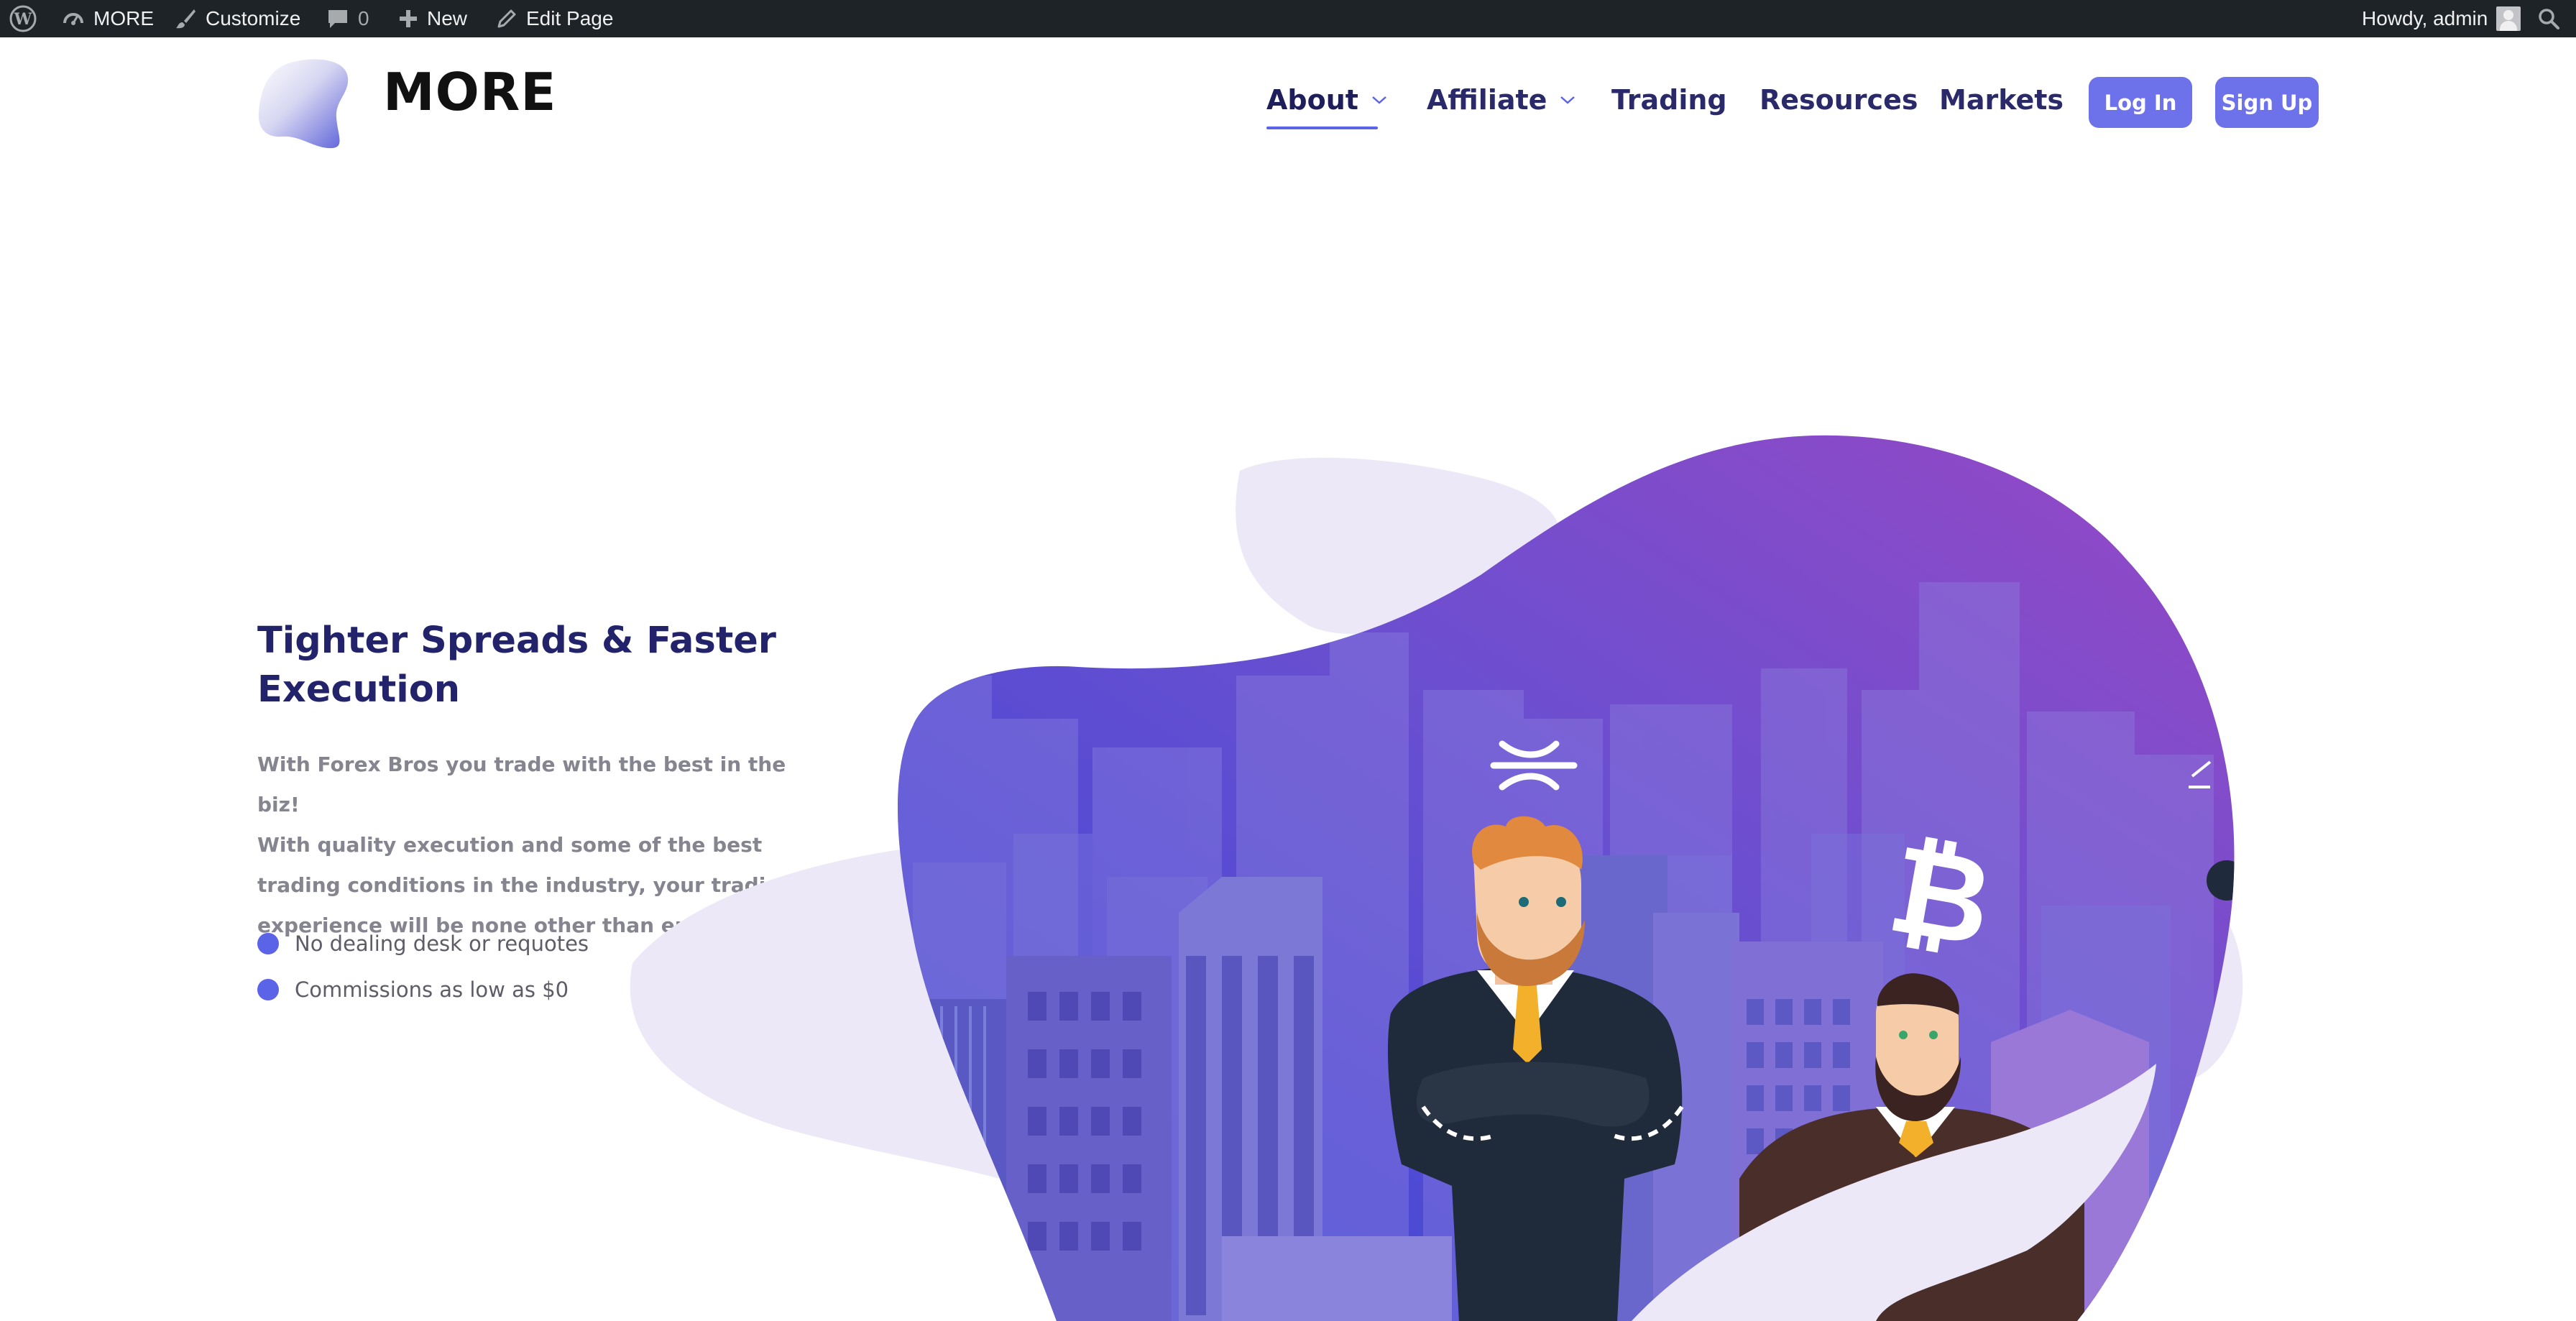  I want to click on nav-item-resources: Resources, so click(1839, 99).